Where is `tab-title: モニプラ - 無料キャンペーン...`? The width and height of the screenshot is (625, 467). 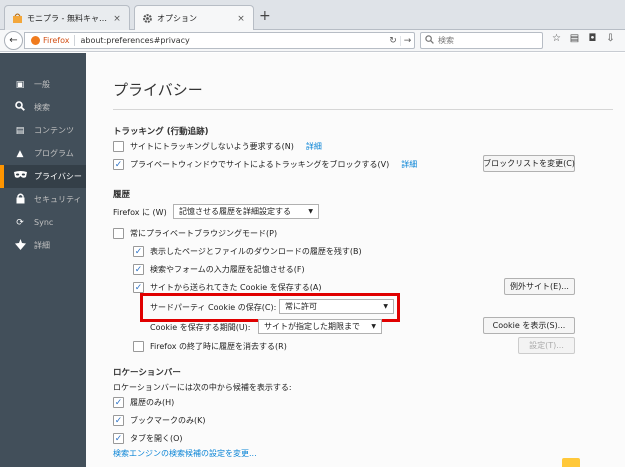
tab-title: モニプラ - 無料キャンペーン... is located at coordinates (69, 18).